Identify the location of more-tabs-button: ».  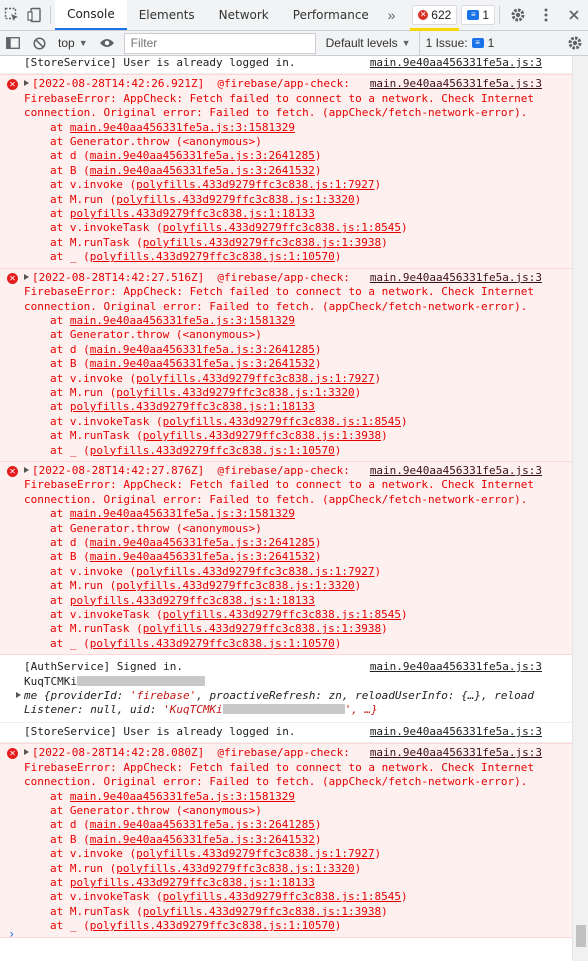
(391, 15).